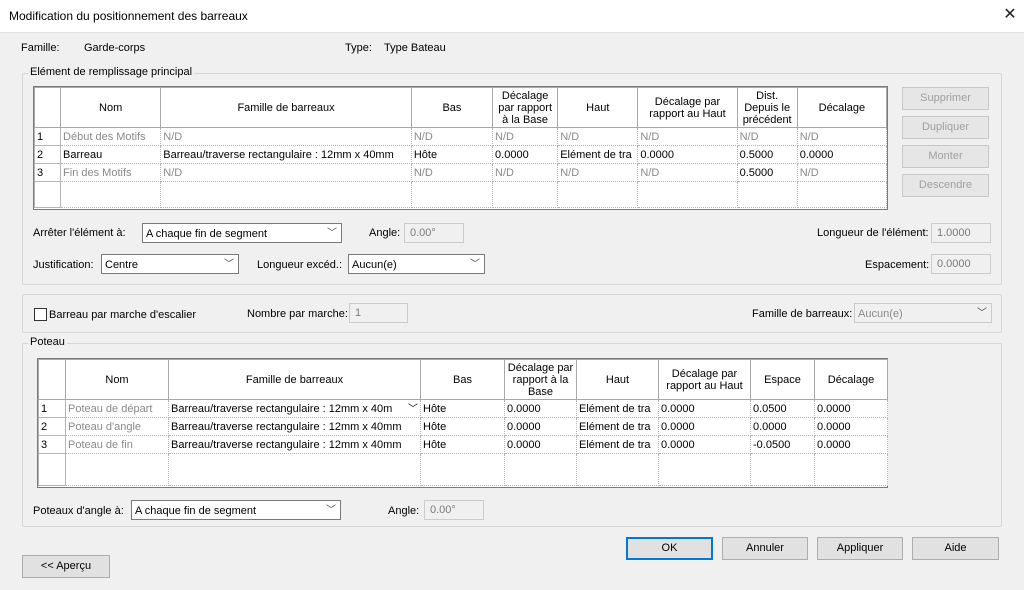  What do you see at coordinates (434, 233) in the screenshot?
I see `angle-field: 0.00°` at bounding box center [434, 233].